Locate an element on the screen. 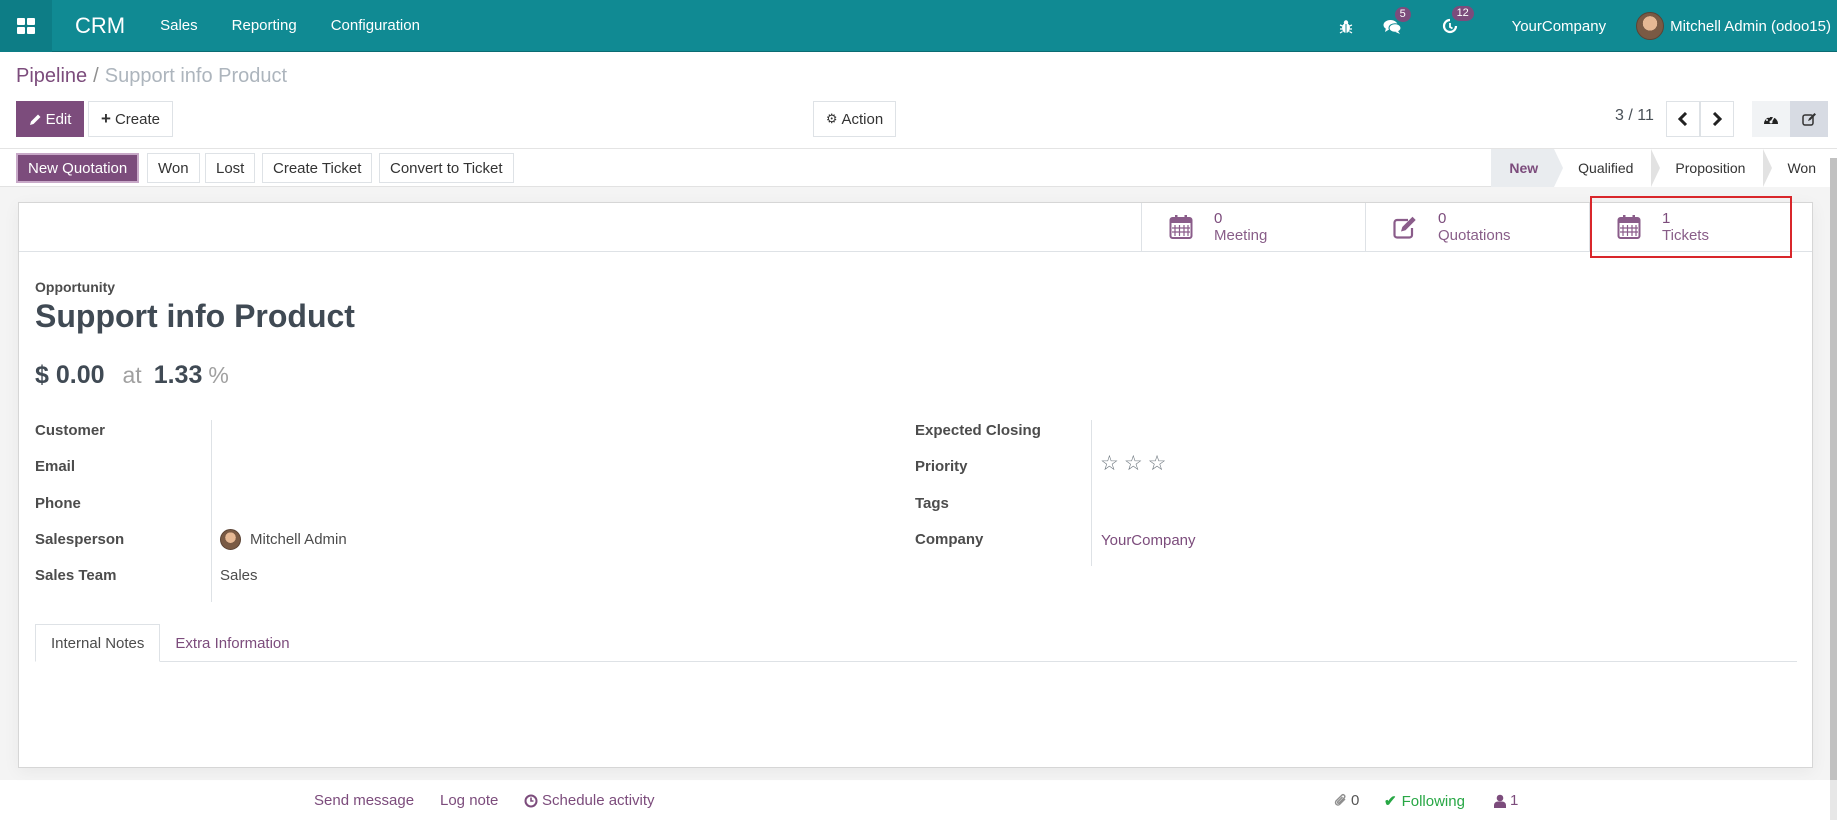 The height and width of the screenshot is (820, 1837). send-message-button: Send message is located at coordinates (364, 800).